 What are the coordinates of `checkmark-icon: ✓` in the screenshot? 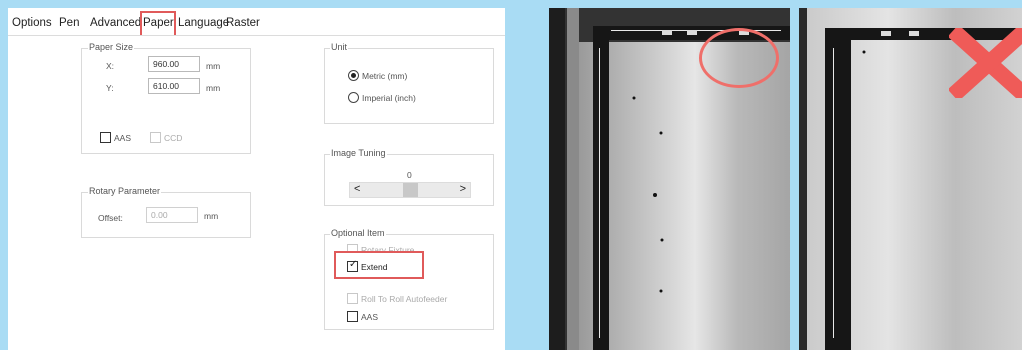 It's located at (353, 264).